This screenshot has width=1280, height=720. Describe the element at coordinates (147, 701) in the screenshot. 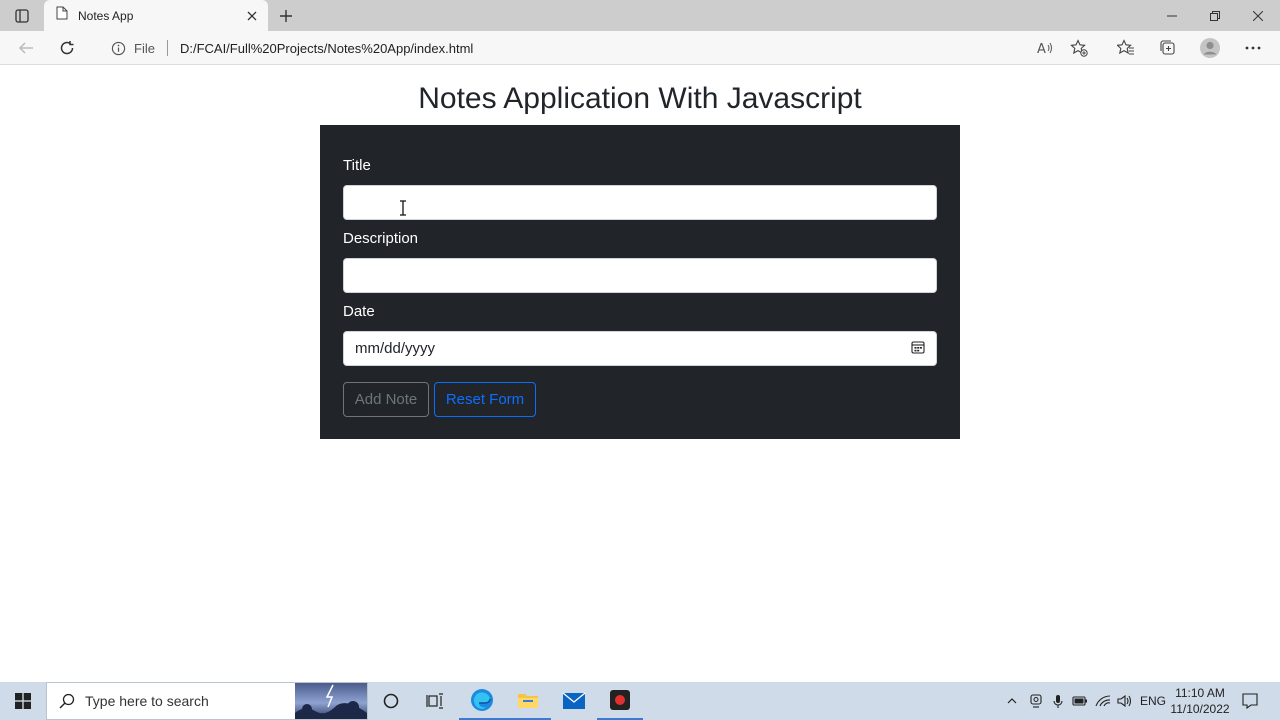

I see `search-placeholder: Type here to search` at that location.